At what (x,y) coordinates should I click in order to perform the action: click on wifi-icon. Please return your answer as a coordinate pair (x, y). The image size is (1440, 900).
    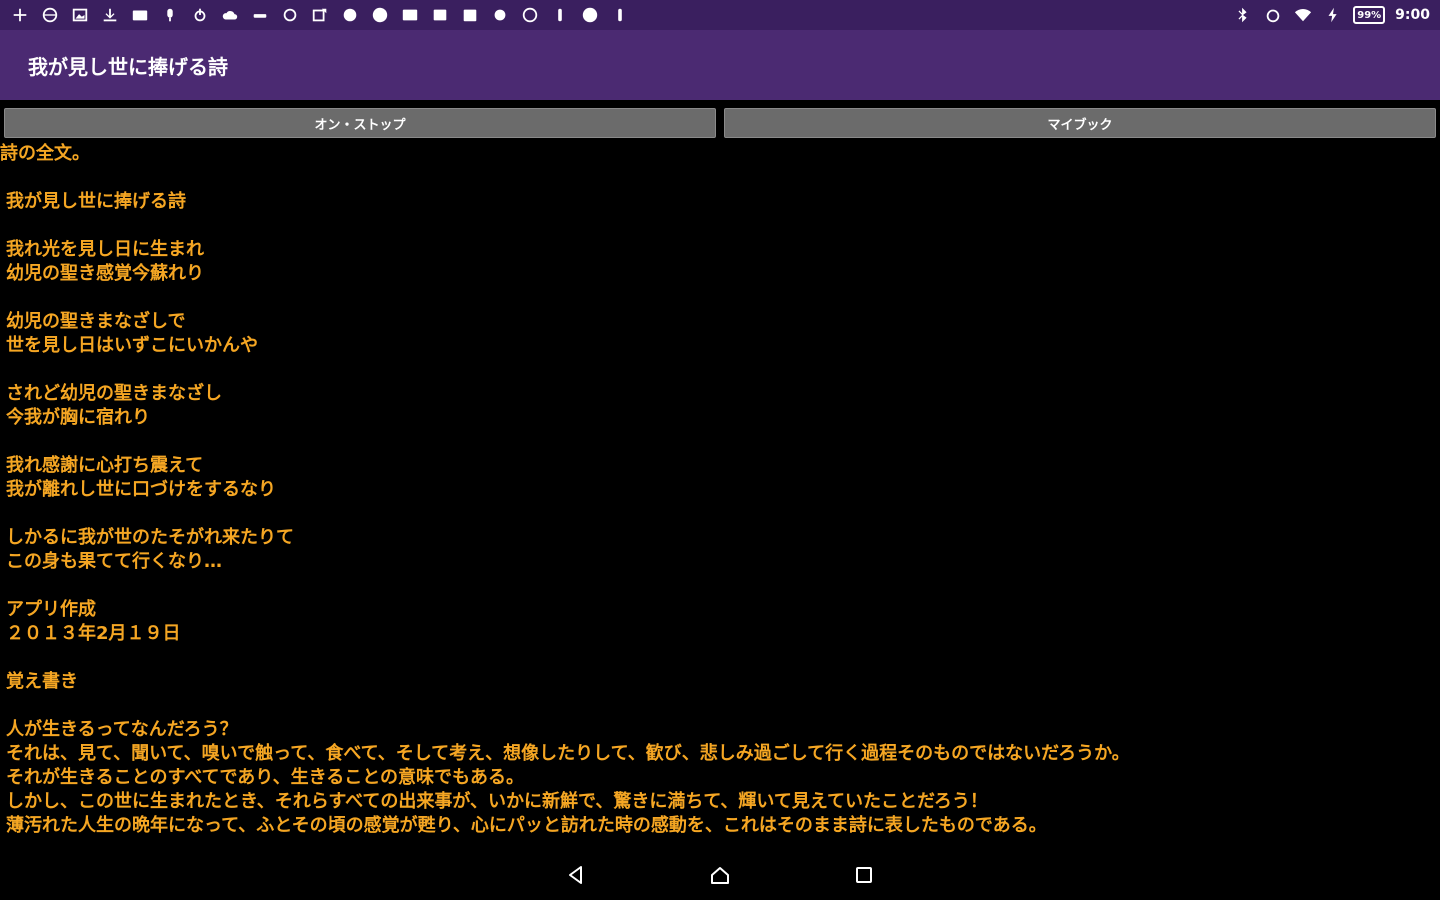
    Looking at the image, I should click on (1303, 15).